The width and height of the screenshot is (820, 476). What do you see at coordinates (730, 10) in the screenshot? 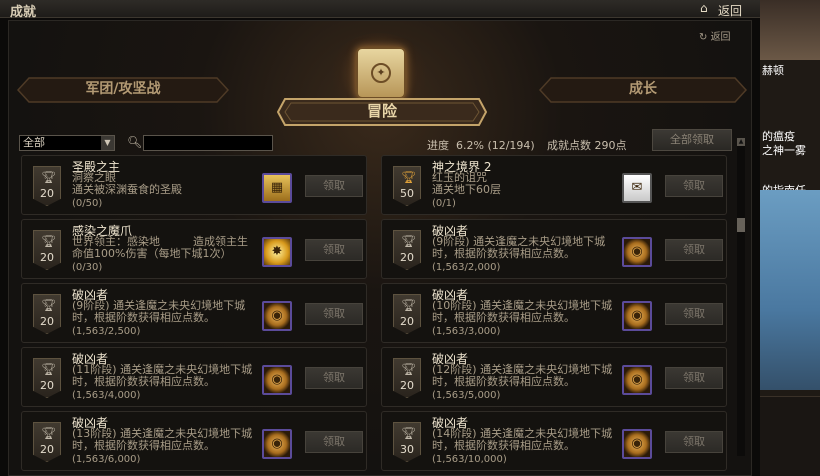
I see `titlebar-back-button: 返回` at bounding box center [730, 10].